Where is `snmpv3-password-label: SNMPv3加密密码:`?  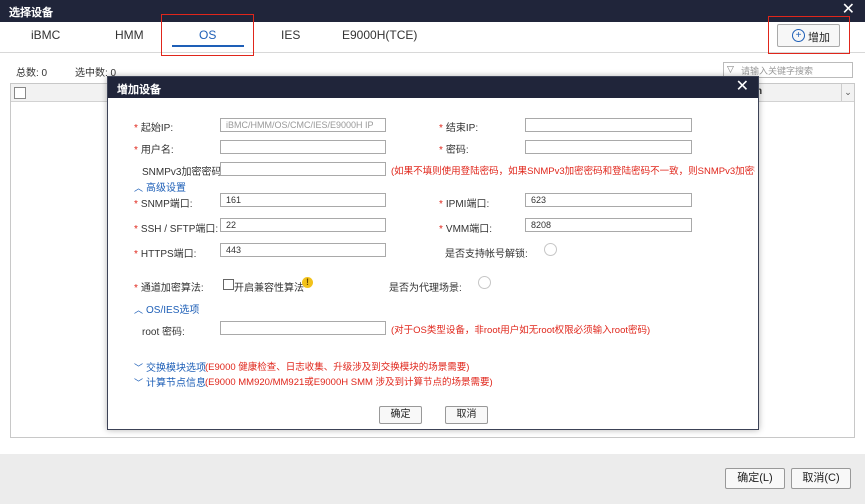
snmpv3-password-label: SNMPv3加密密码: is located at coordinates (183, 172).